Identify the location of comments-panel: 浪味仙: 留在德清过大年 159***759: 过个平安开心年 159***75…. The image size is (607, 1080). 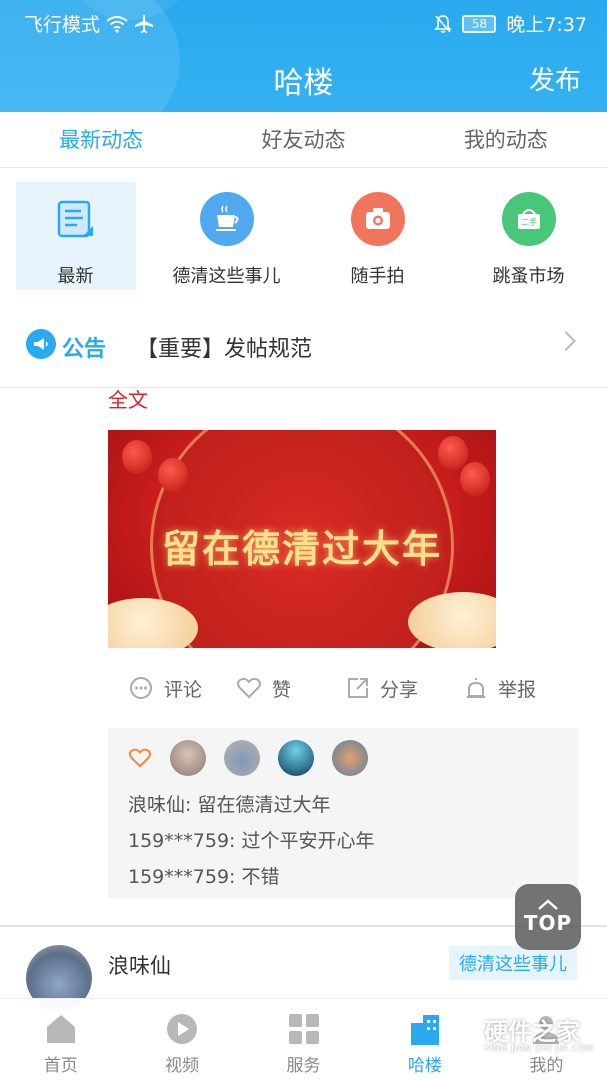
(343, 813).